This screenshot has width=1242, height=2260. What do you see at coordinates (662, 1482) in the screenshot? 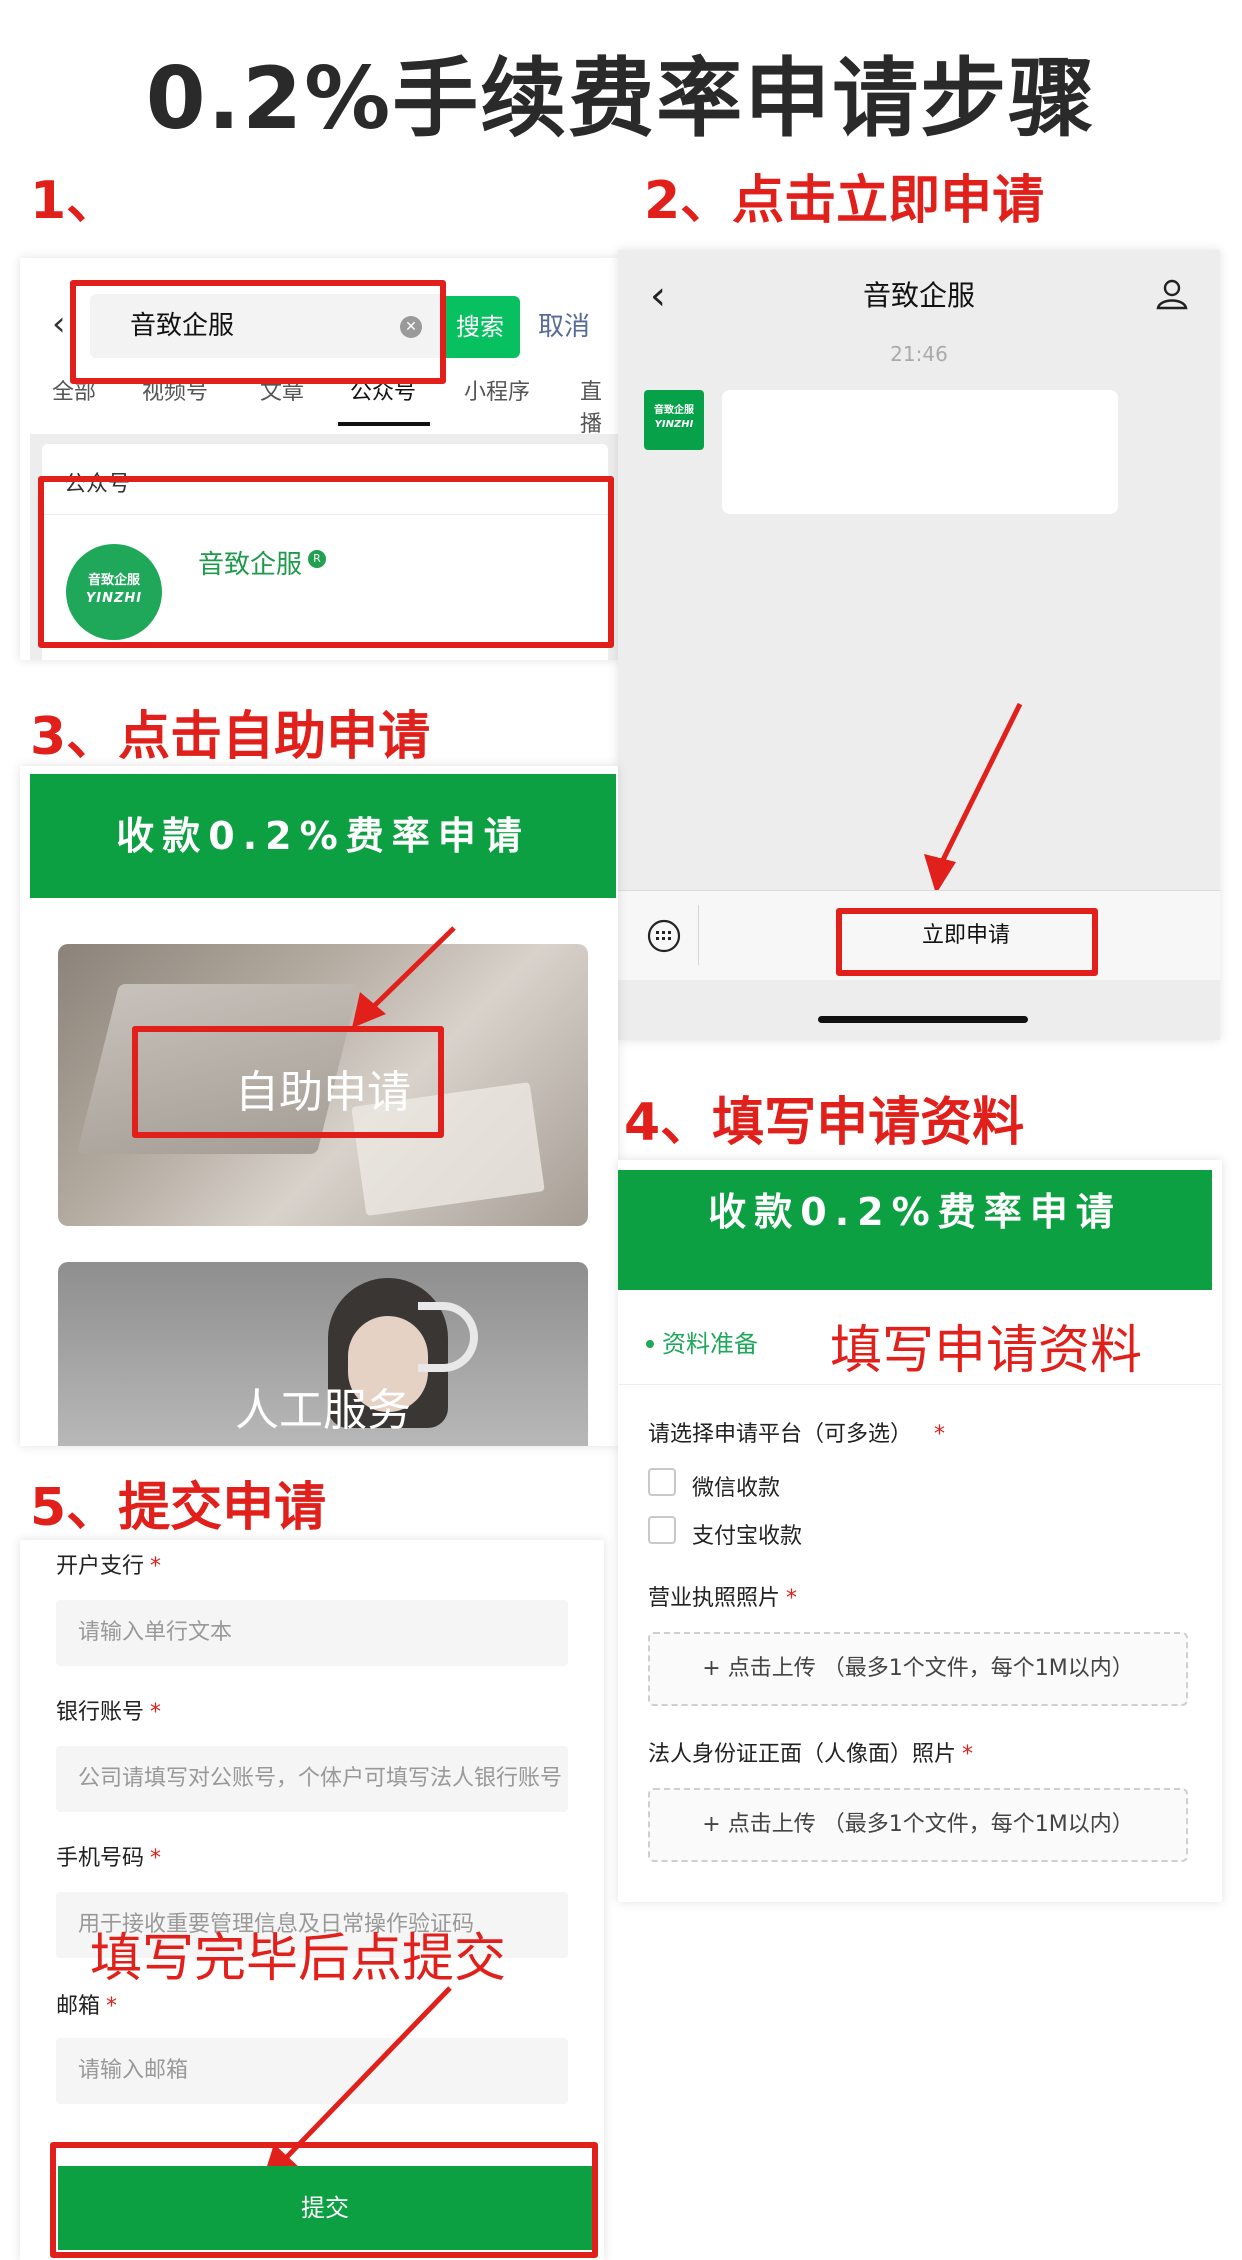
I see `checkbox-wechat` at bounding box center [662, 1482].